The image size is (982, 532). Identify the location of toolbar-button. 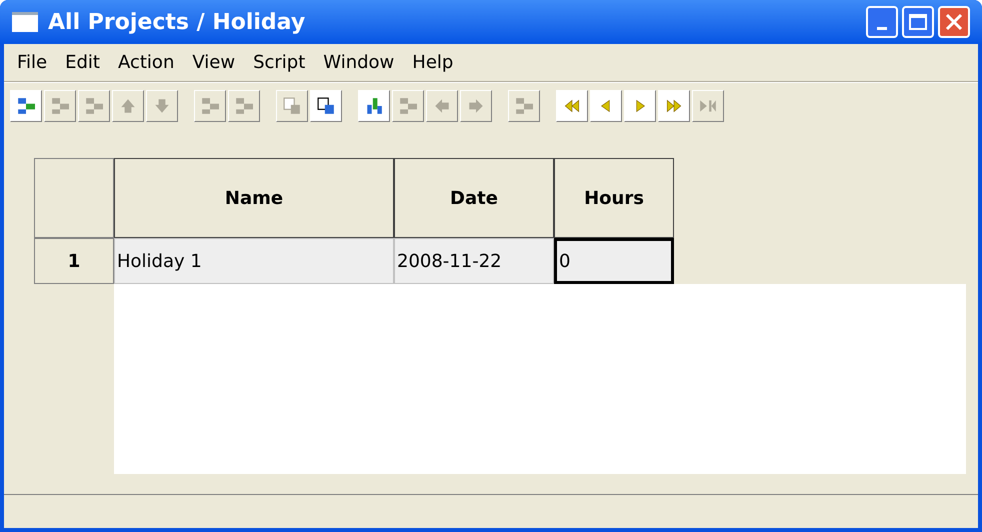
(326, 106).